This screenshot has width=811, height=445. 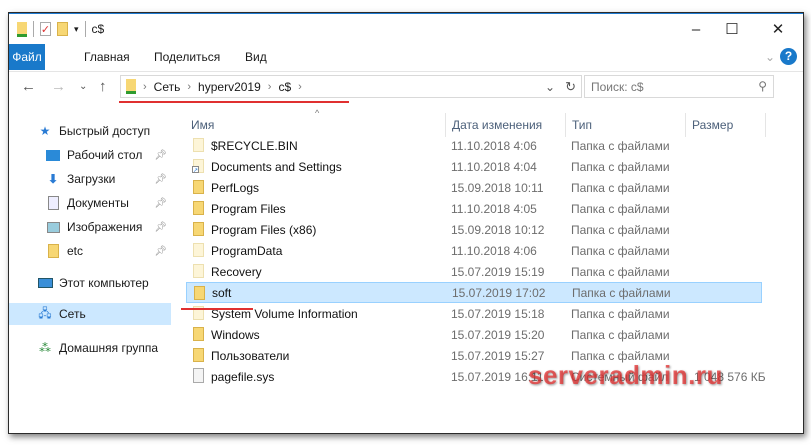 I want to click on sidebar-item-label: Документы, so click(x=98, y=203).